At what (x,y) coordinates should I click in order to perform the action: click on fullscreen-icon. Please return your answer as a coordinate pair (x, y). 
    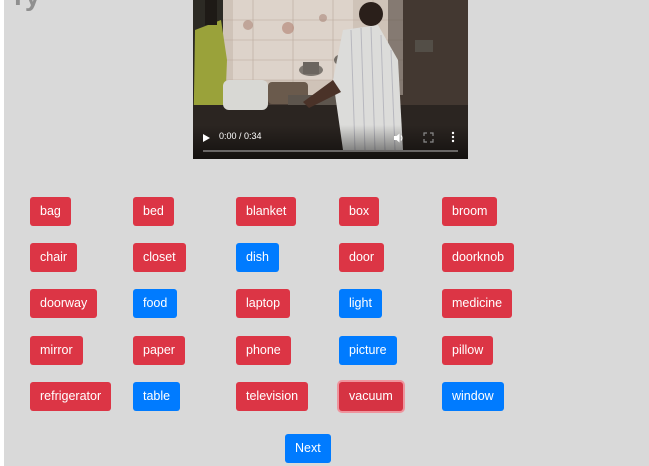
    Looking at the image, I should click on (428, 137).